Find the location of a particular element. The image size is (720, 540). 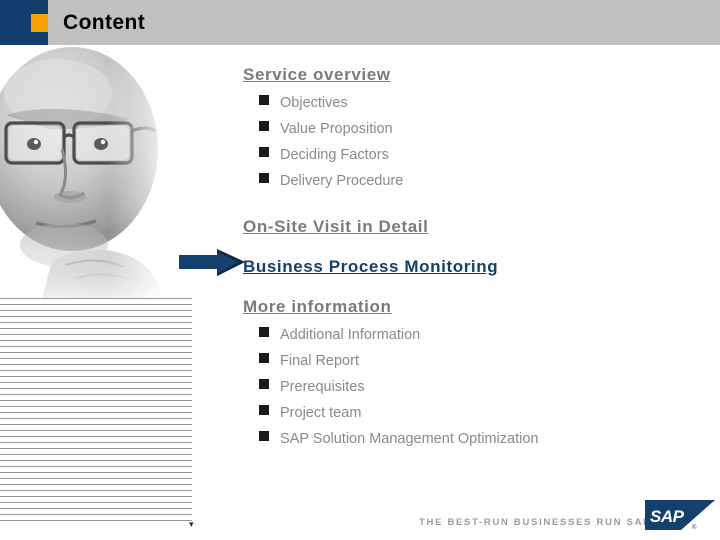

svg-text: SAP is located at coordinates (667, 516).